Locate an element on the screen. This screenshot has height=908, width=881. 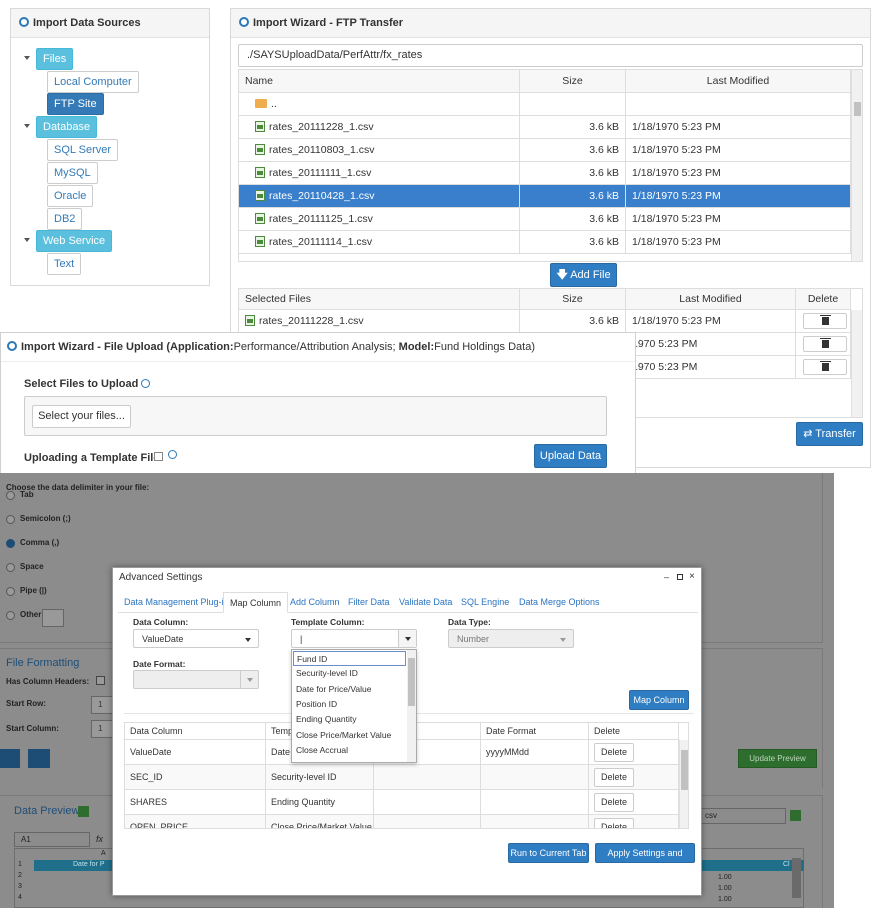
template-file-checkbox is located at coordinates (158, 456).